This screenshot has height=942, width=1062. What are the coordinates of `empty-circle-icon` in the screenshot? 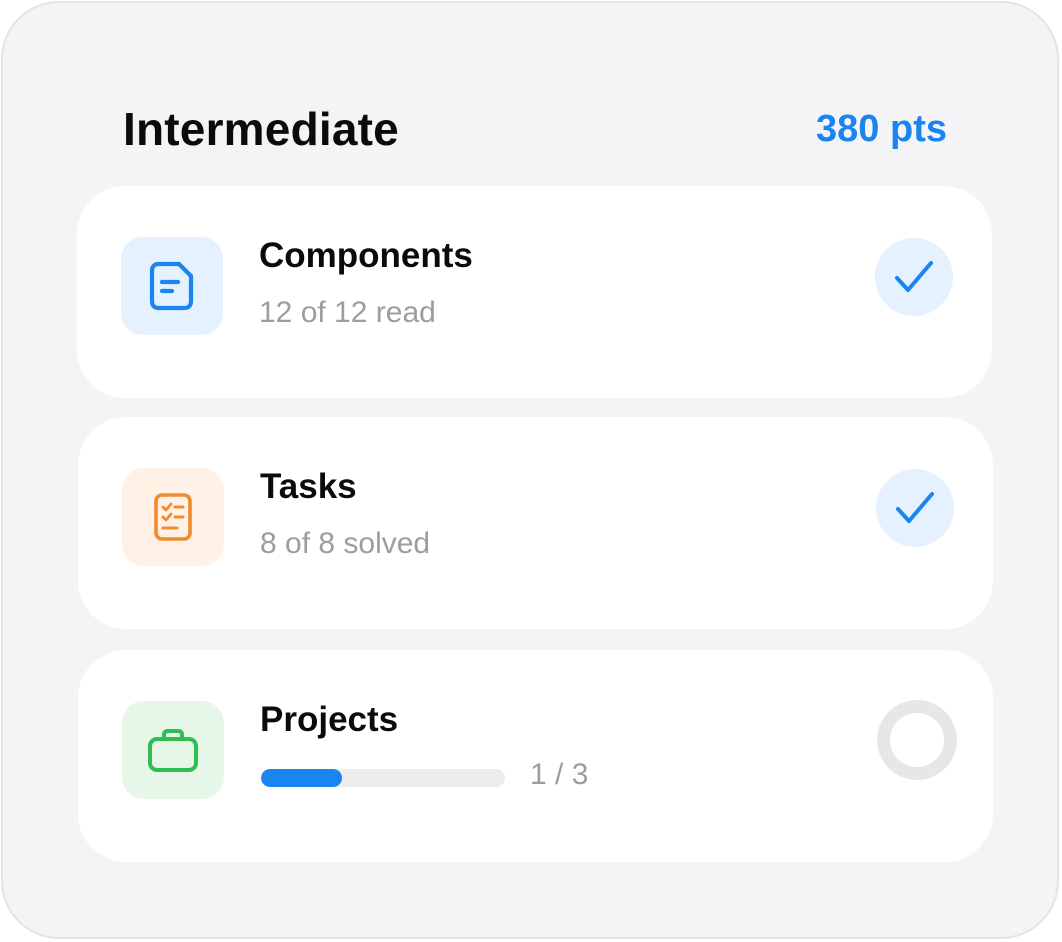 It's located at (917, 740).